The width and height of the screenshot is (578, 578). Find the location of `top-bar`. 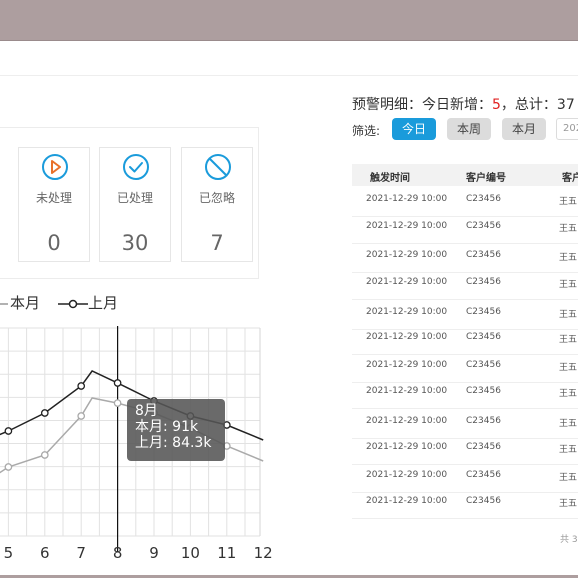

top-bar is located at coordinates (289, 20).